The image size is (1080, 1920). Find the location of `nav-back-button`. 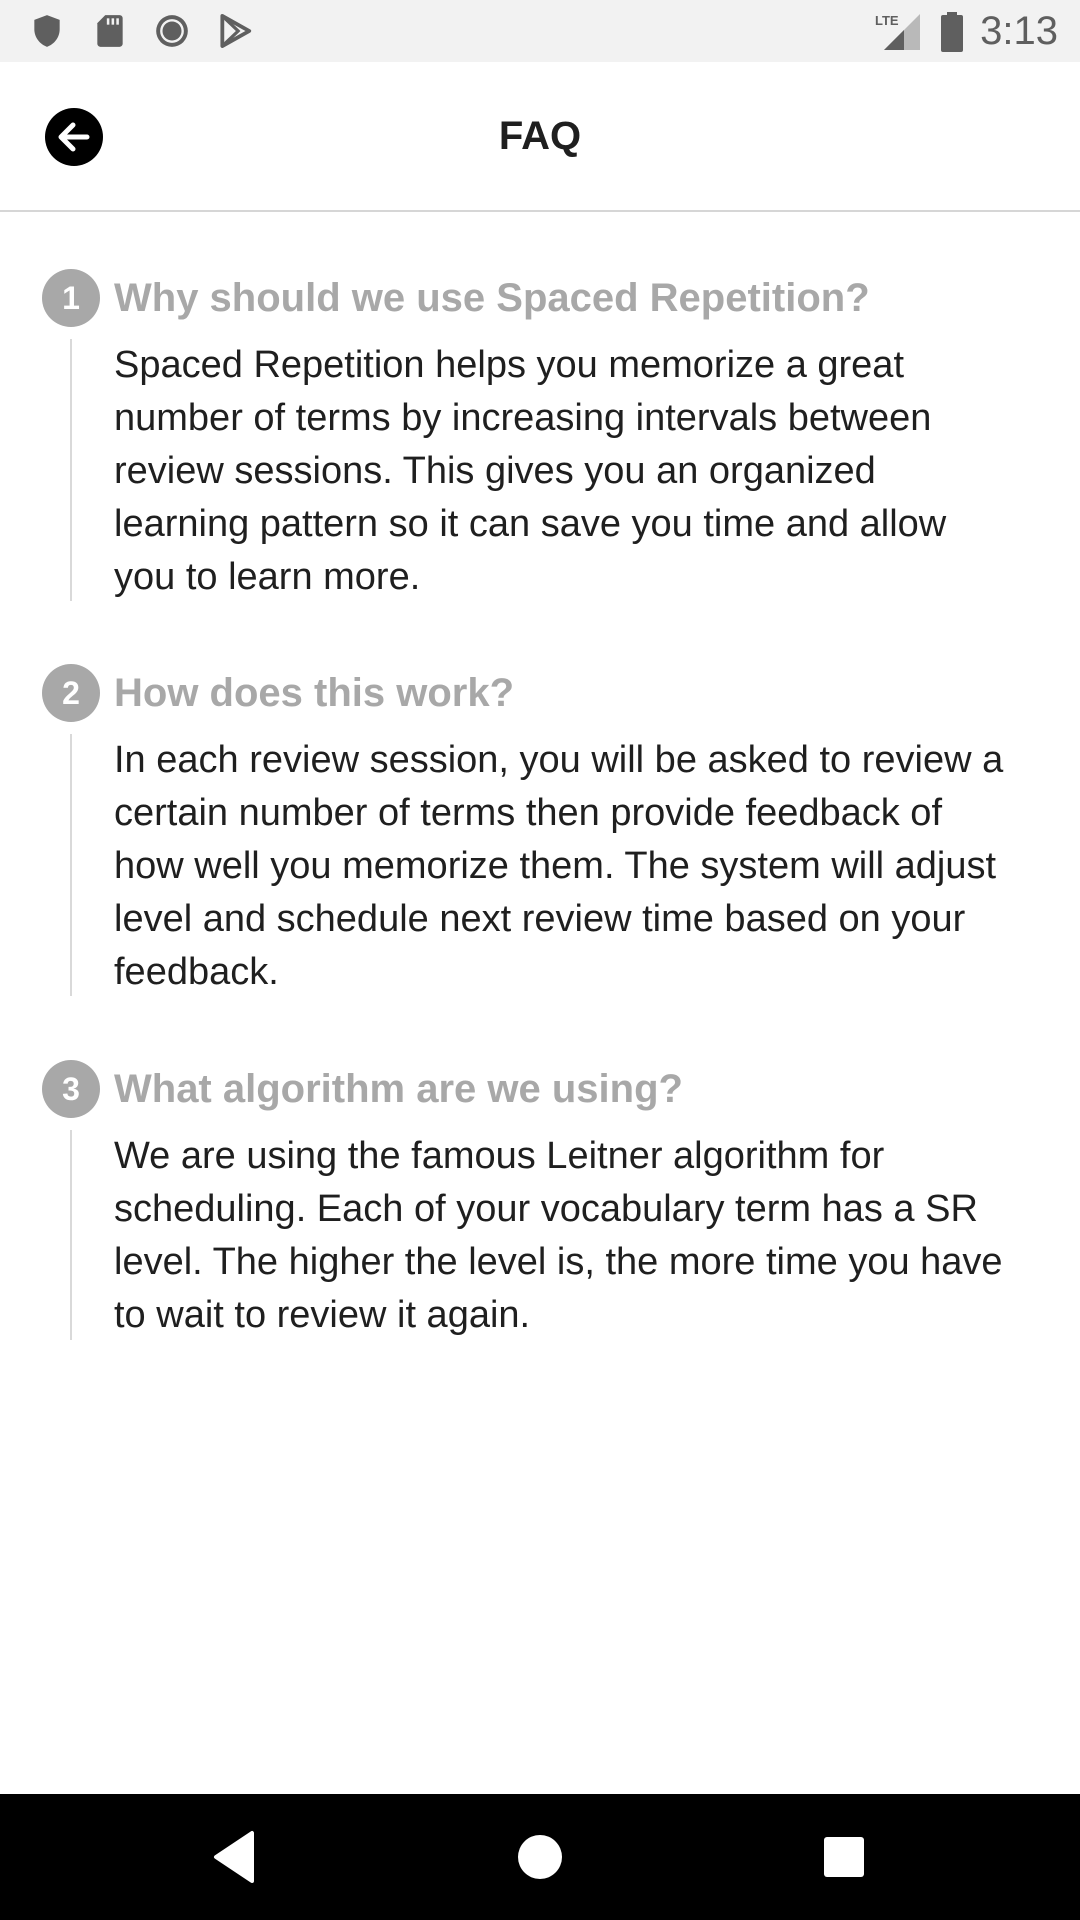

nav-back-button is located at coordinates (236, 1857).